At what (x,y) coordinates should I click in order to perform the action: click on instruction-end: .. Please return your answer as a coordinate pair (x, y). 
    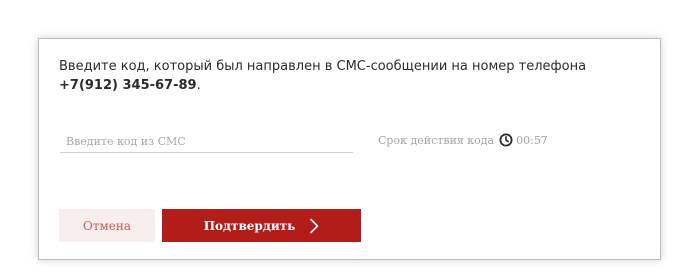
    Looking at the image, I should click on (198, 85).